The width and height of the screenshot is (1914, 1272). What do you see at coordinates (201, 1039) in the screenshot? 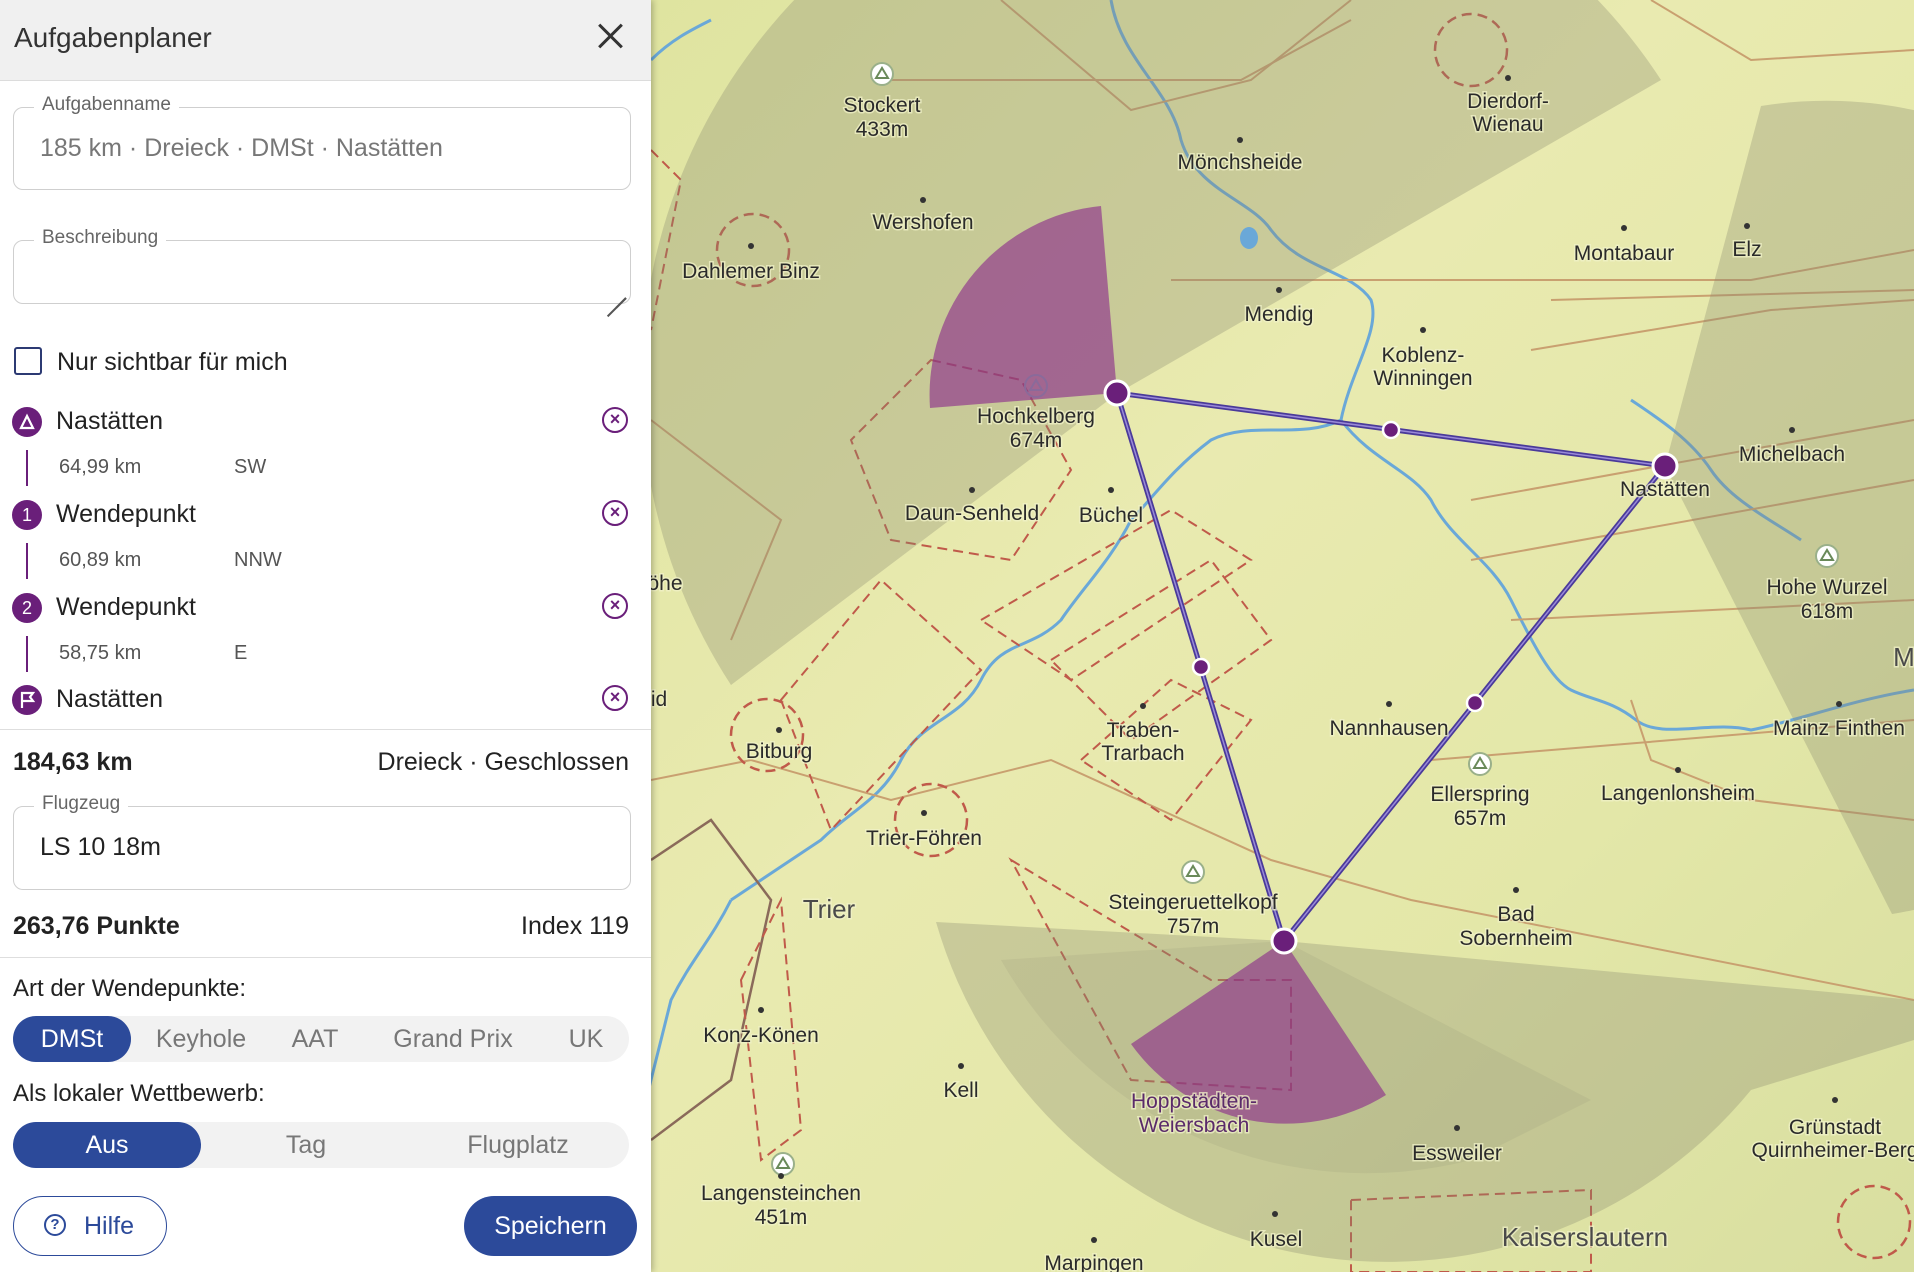
I see `option-keyhole: Keyhole` at bounding box center [201, 1039].